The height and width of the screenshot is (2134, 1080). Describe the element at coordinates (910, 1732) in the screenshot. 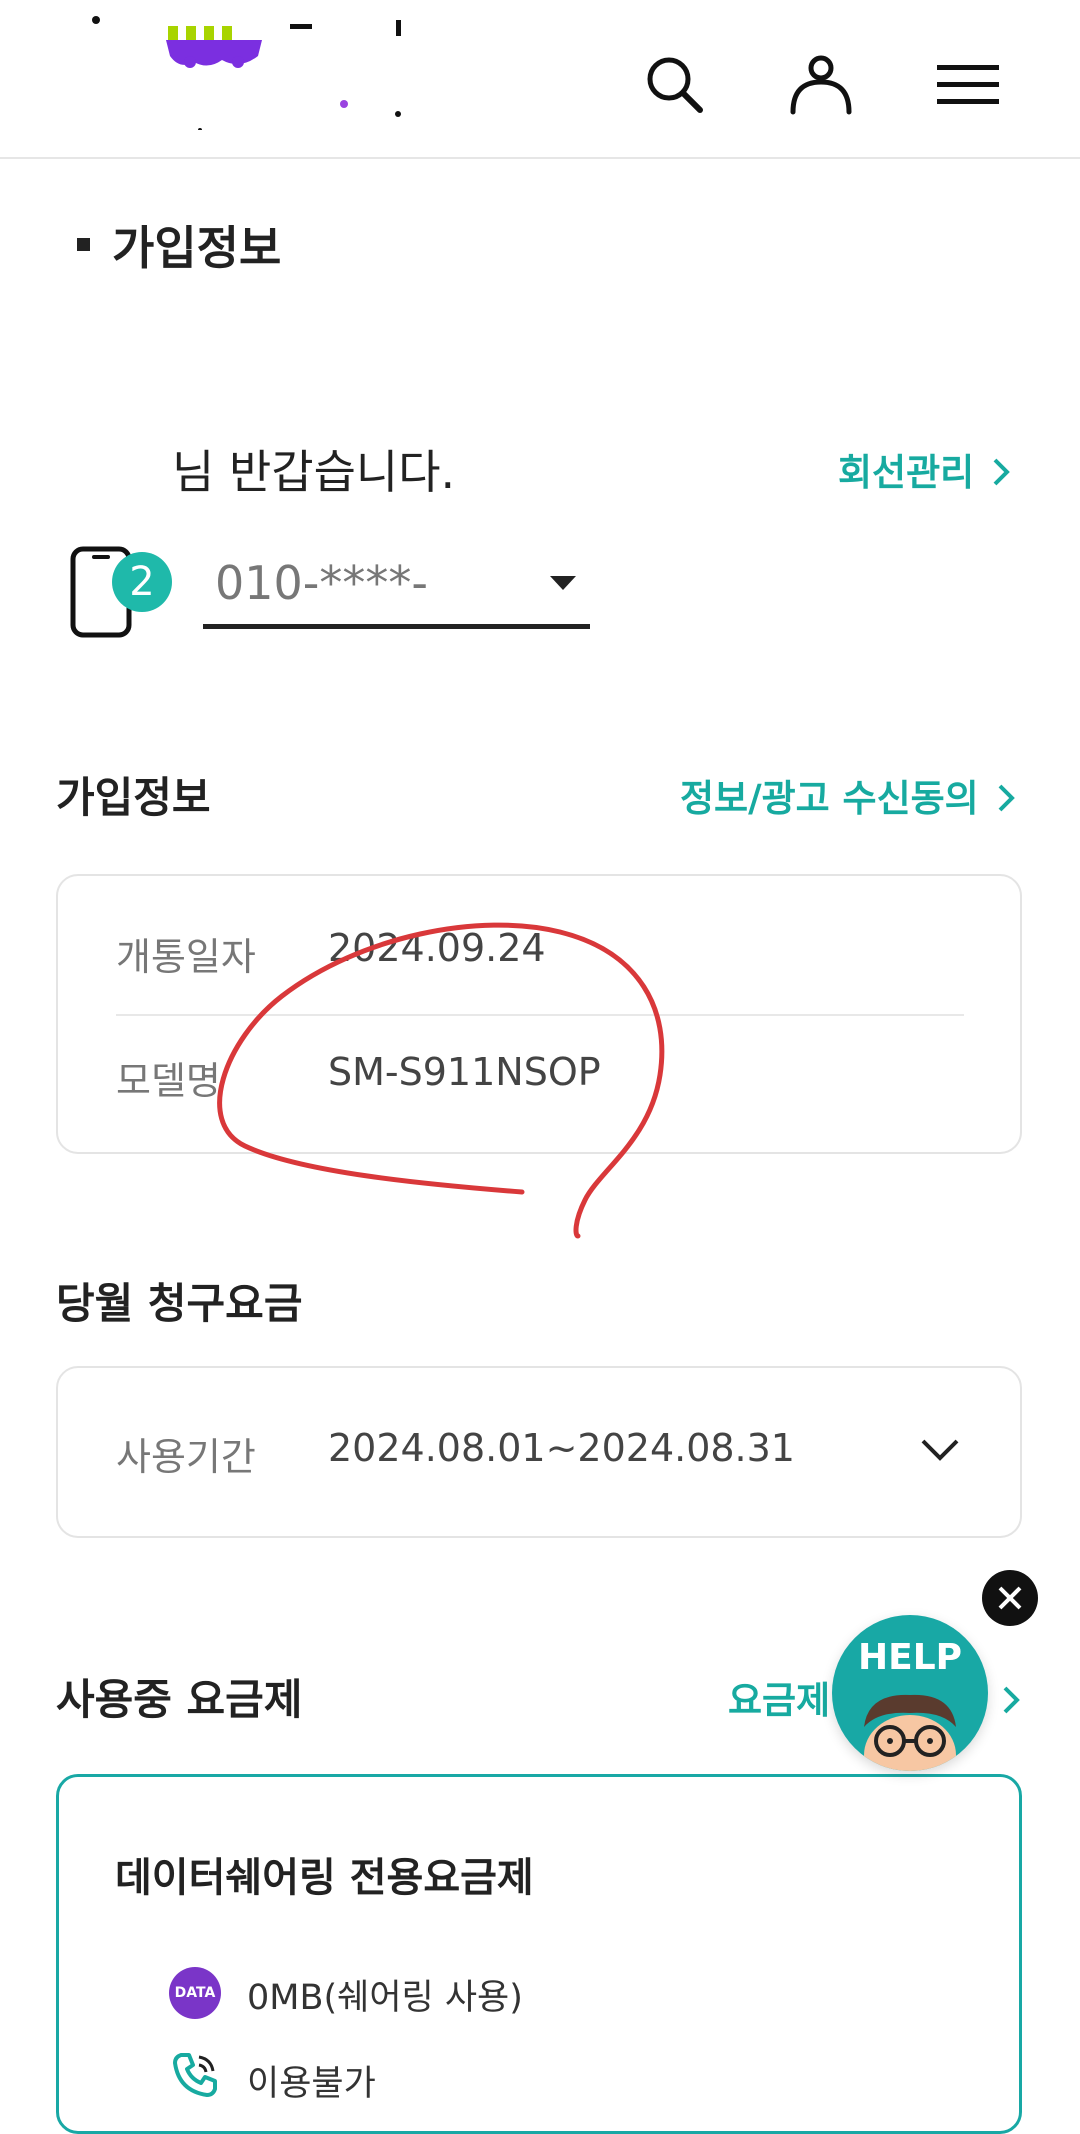

I see `help-mascot-face` at that location.